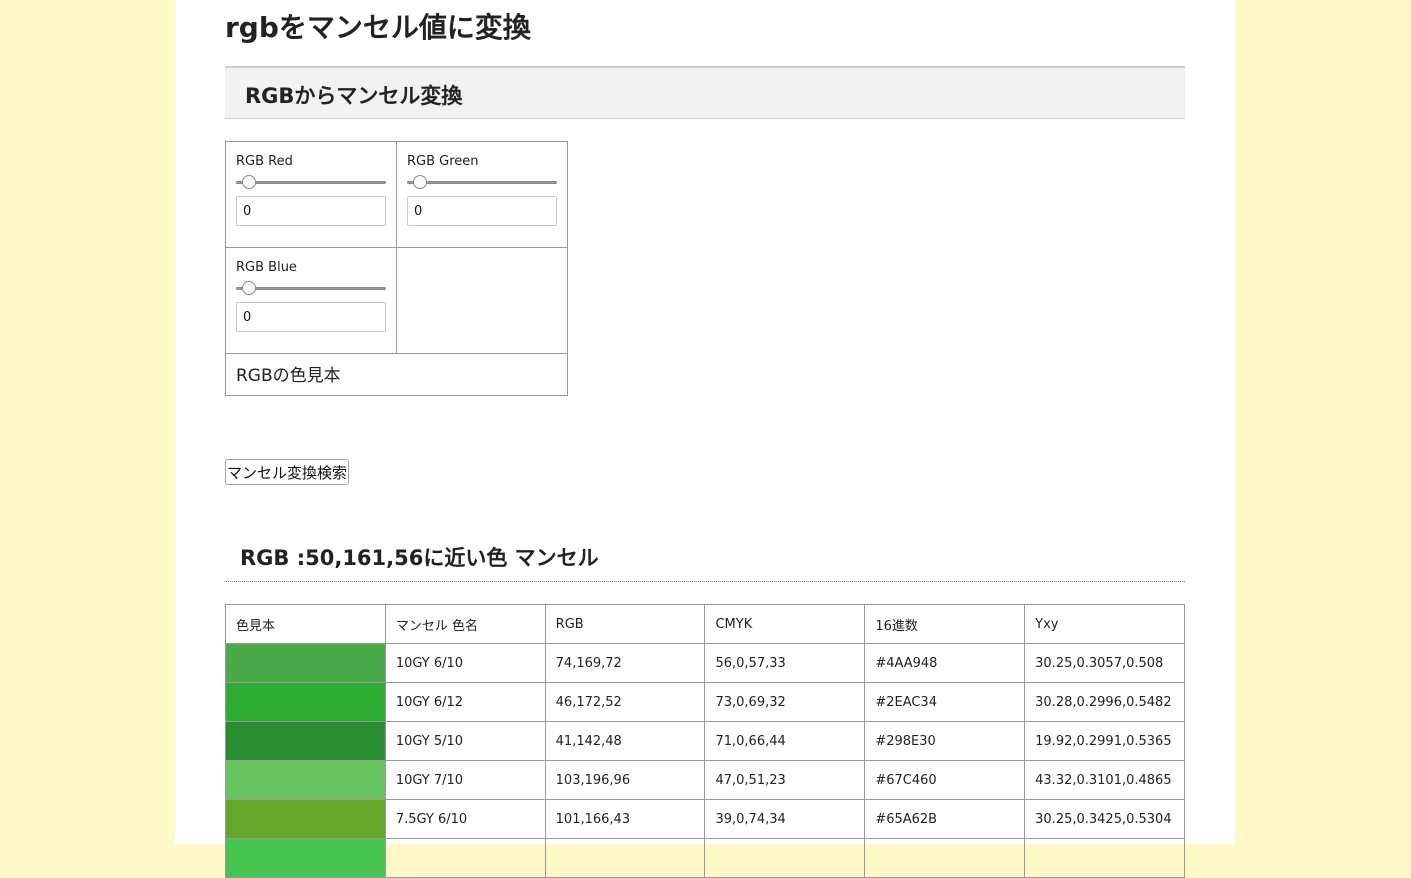  Describe the element at coordinates (465, 780) in the screenshot. I see `cell-munsell: 10GY 7/10` at that location.